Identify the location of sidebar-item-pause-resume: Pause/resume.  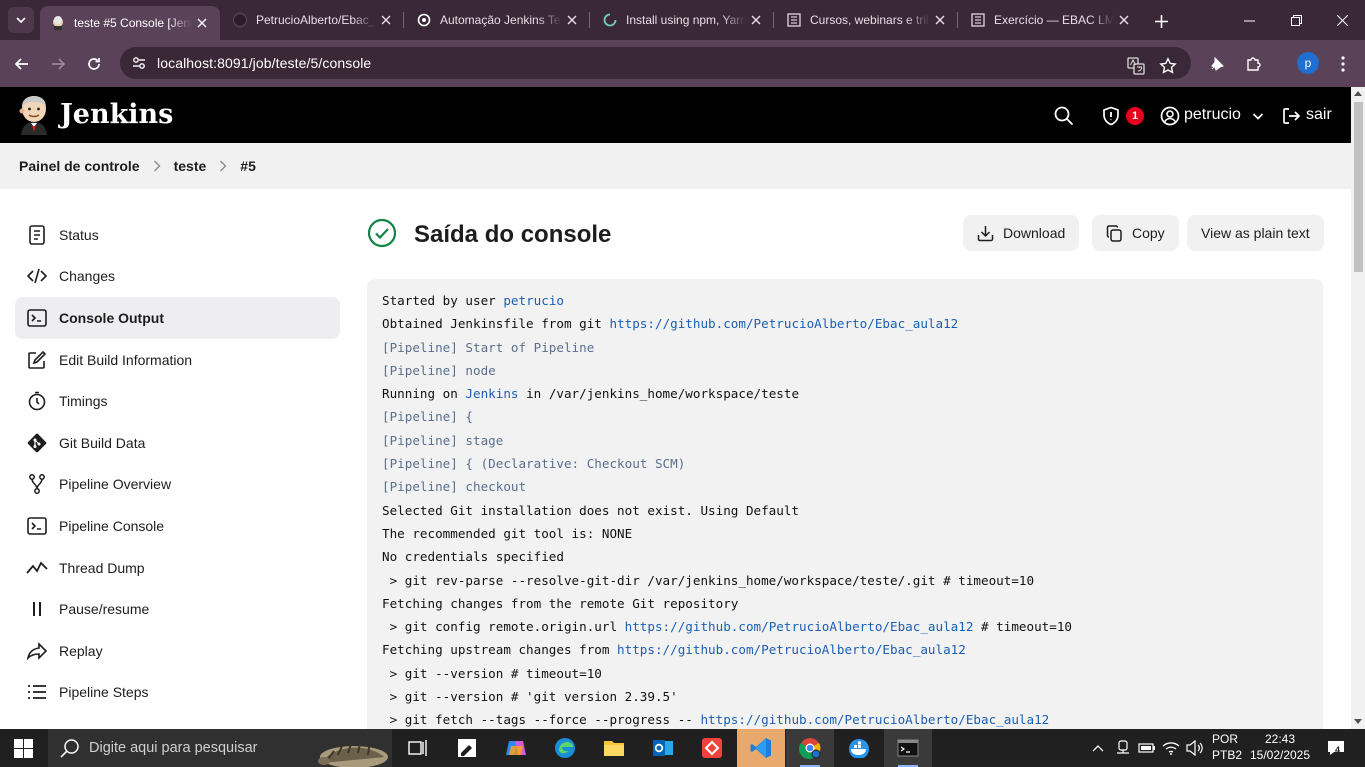
(177, 609).